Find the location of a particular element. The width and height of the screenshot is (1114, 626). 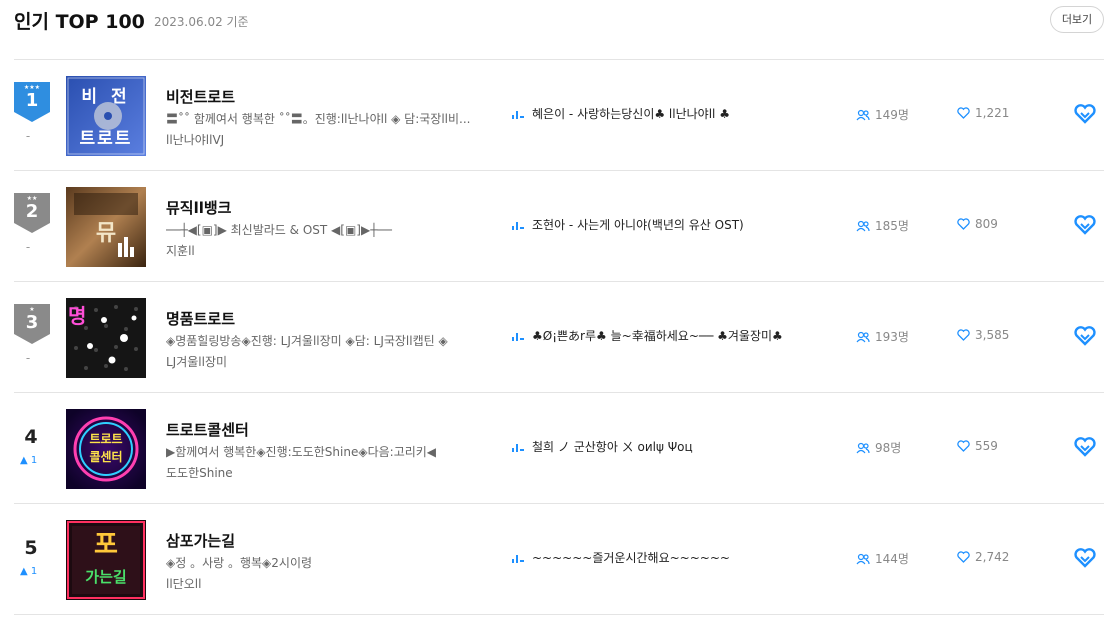

like-count: 1,221 is located at coordinates (983, 113).